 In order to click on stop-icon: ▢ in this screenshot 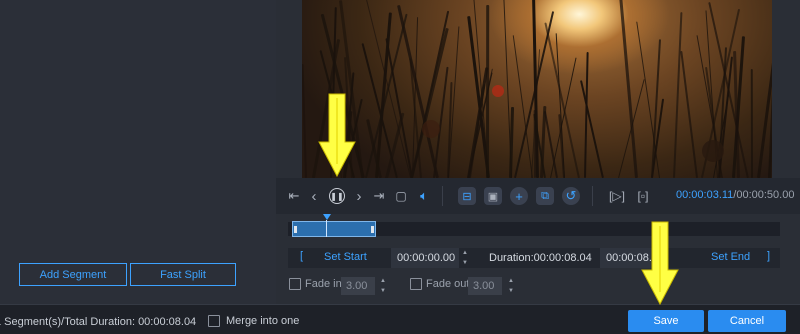, I will do `click(401, 196)`.